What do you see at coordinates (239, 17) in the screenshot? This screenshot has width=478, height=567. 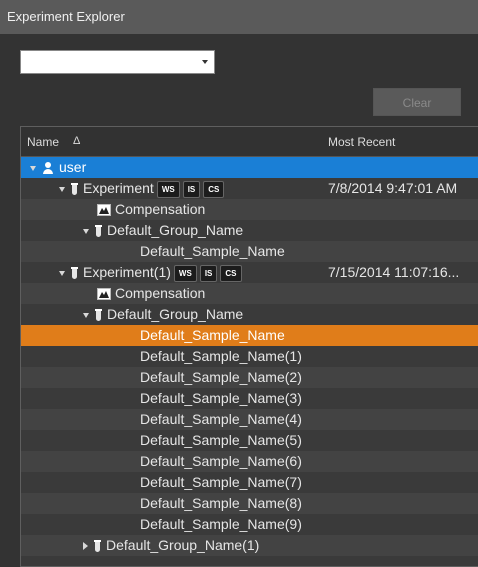 I see `window-title: Experiment Explorer` at bounding box center [239, 17].